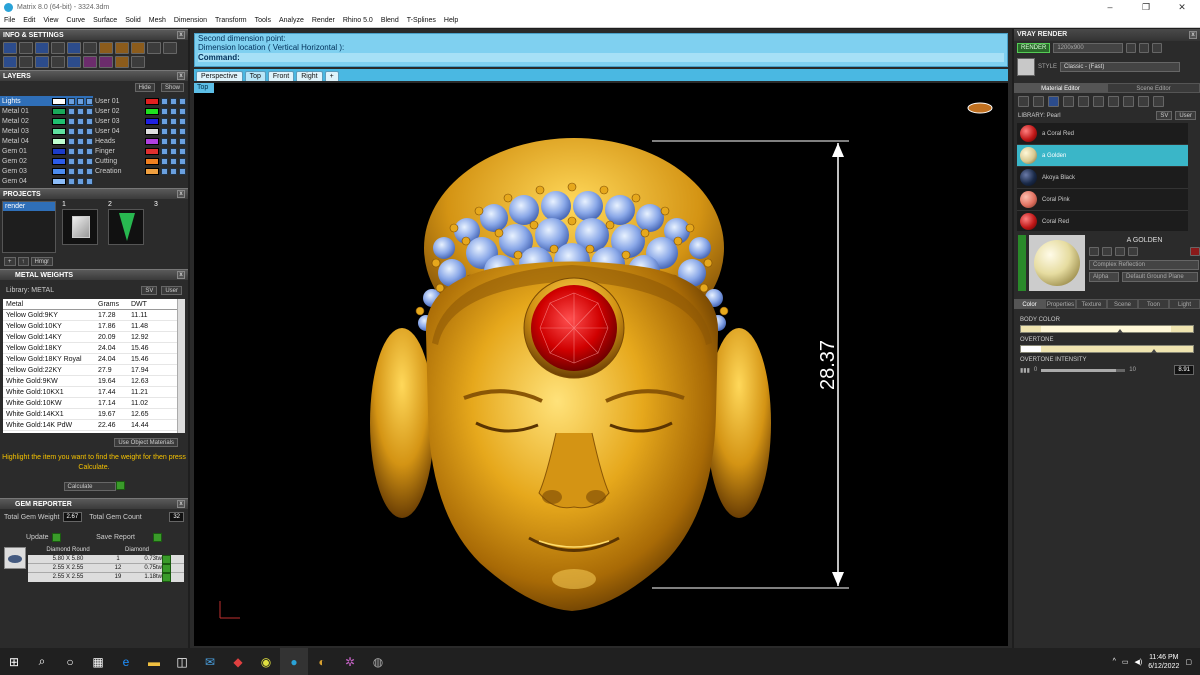 This screenshot has width=1200, height=675. What do you see at coordinates (1184, 370) in the screenshot?
I see `intensity-value: 8.91` at bounding box center [1184, 370].